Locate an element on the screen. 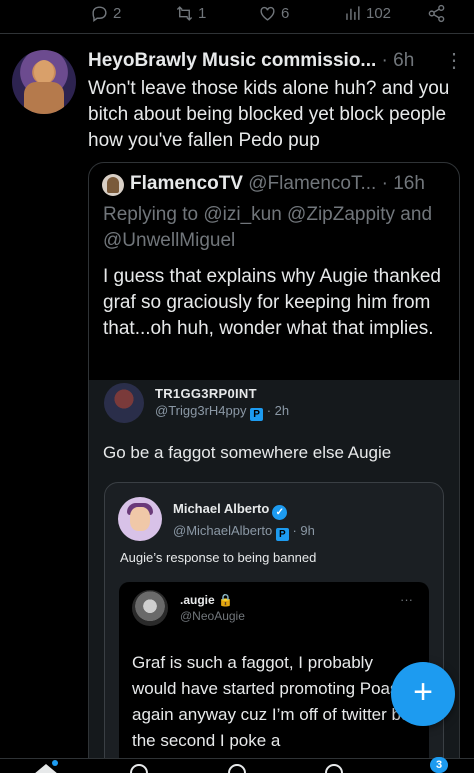  screenshot-text: Go be a faggot somewhere else Augie is located at coordinates (247, 452).